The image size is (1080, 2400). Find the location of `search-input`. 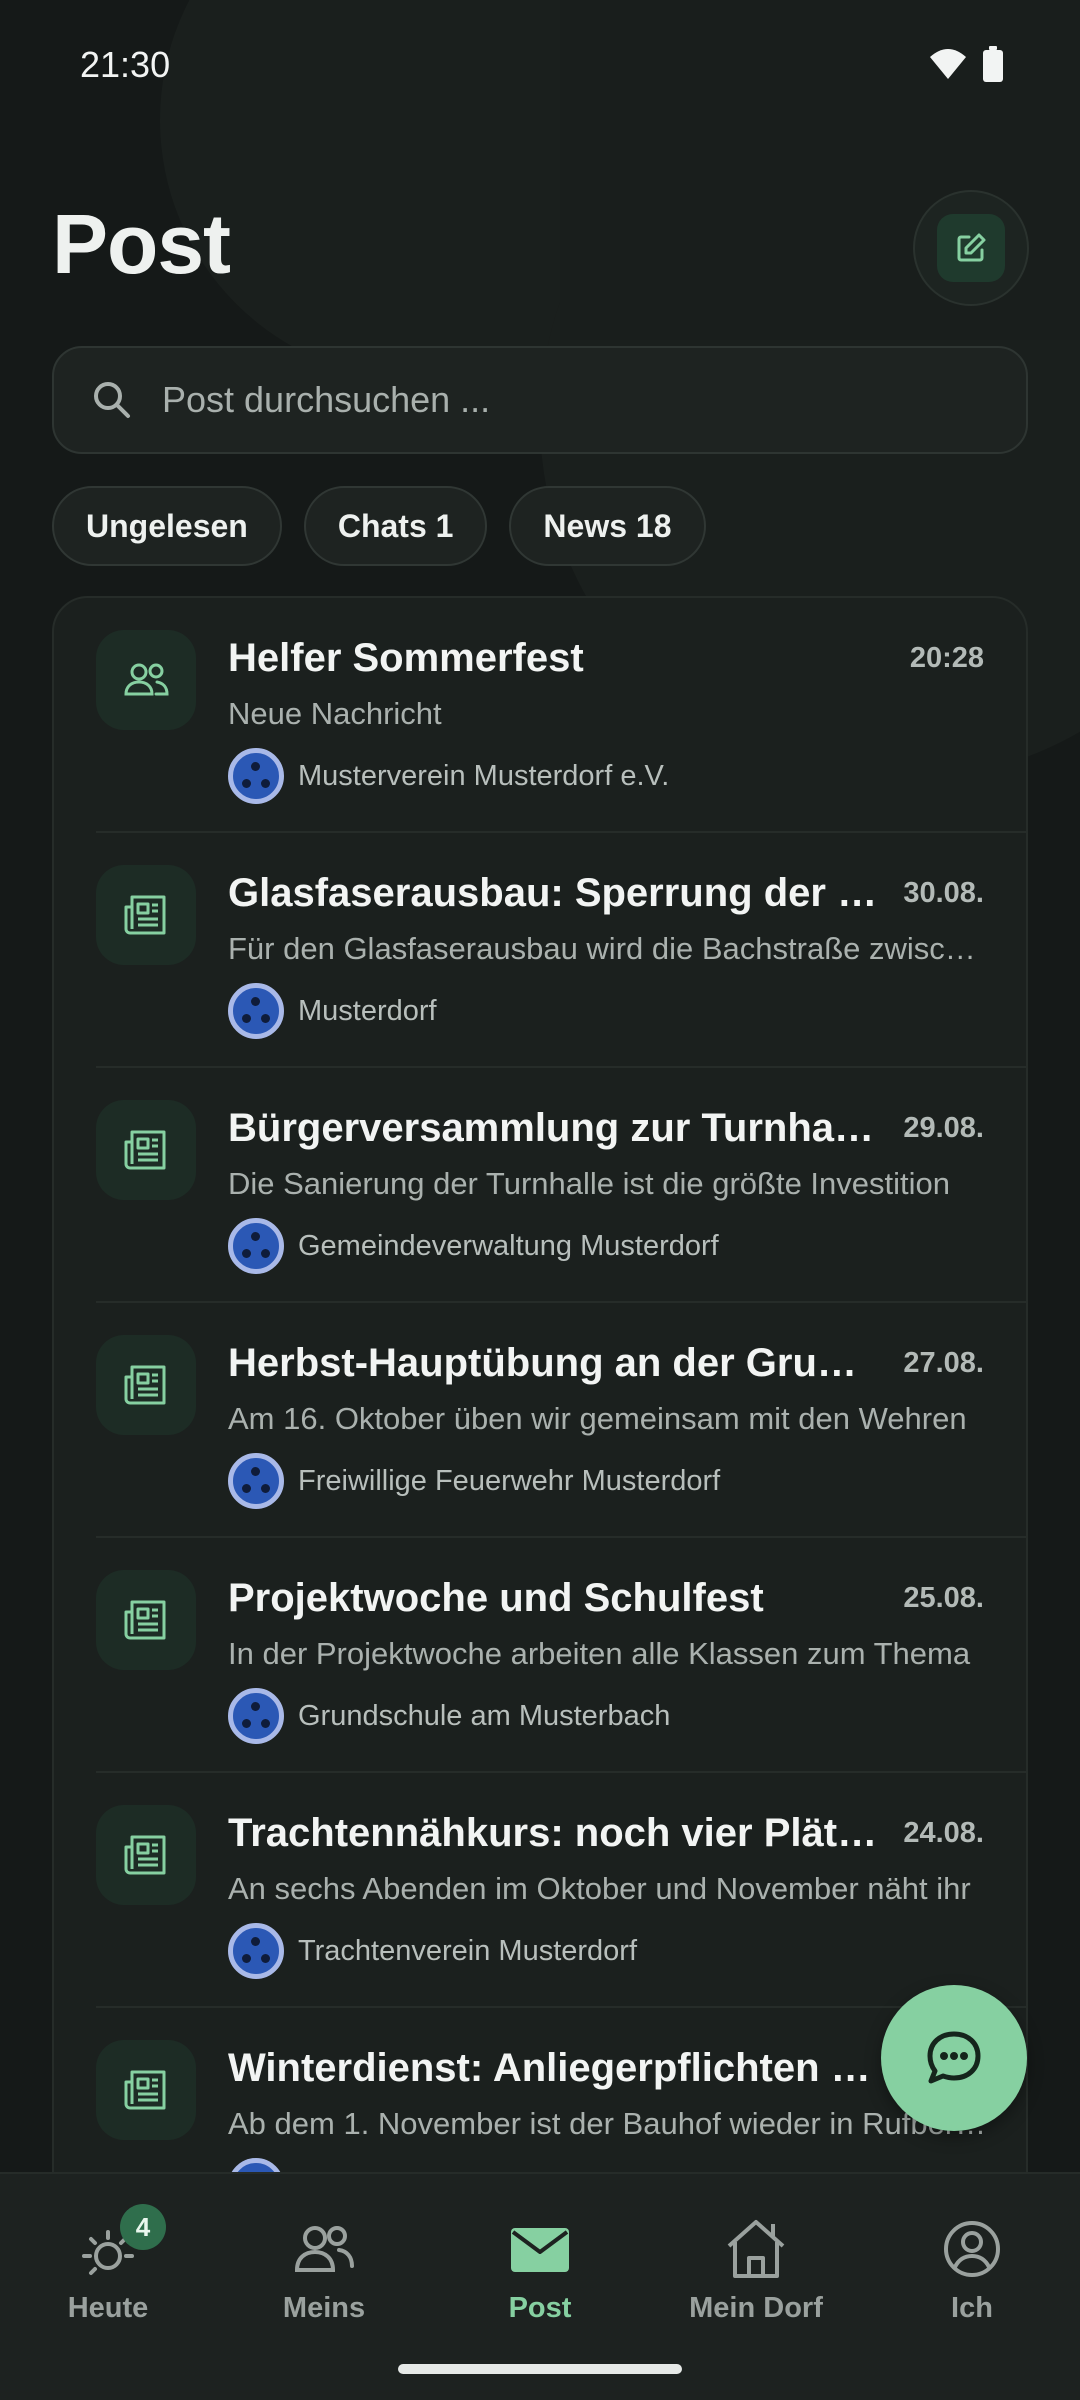

search-input is located at coordinates (572, 400).